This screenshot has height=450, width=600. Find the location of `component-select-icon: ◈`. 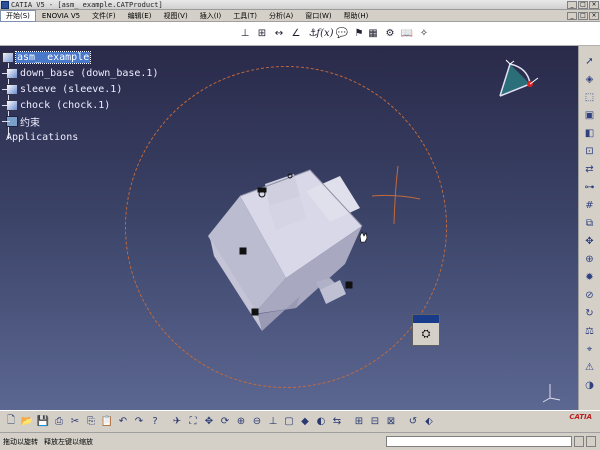

component-select-icon: ◈ is located at coordinates (589, 79).